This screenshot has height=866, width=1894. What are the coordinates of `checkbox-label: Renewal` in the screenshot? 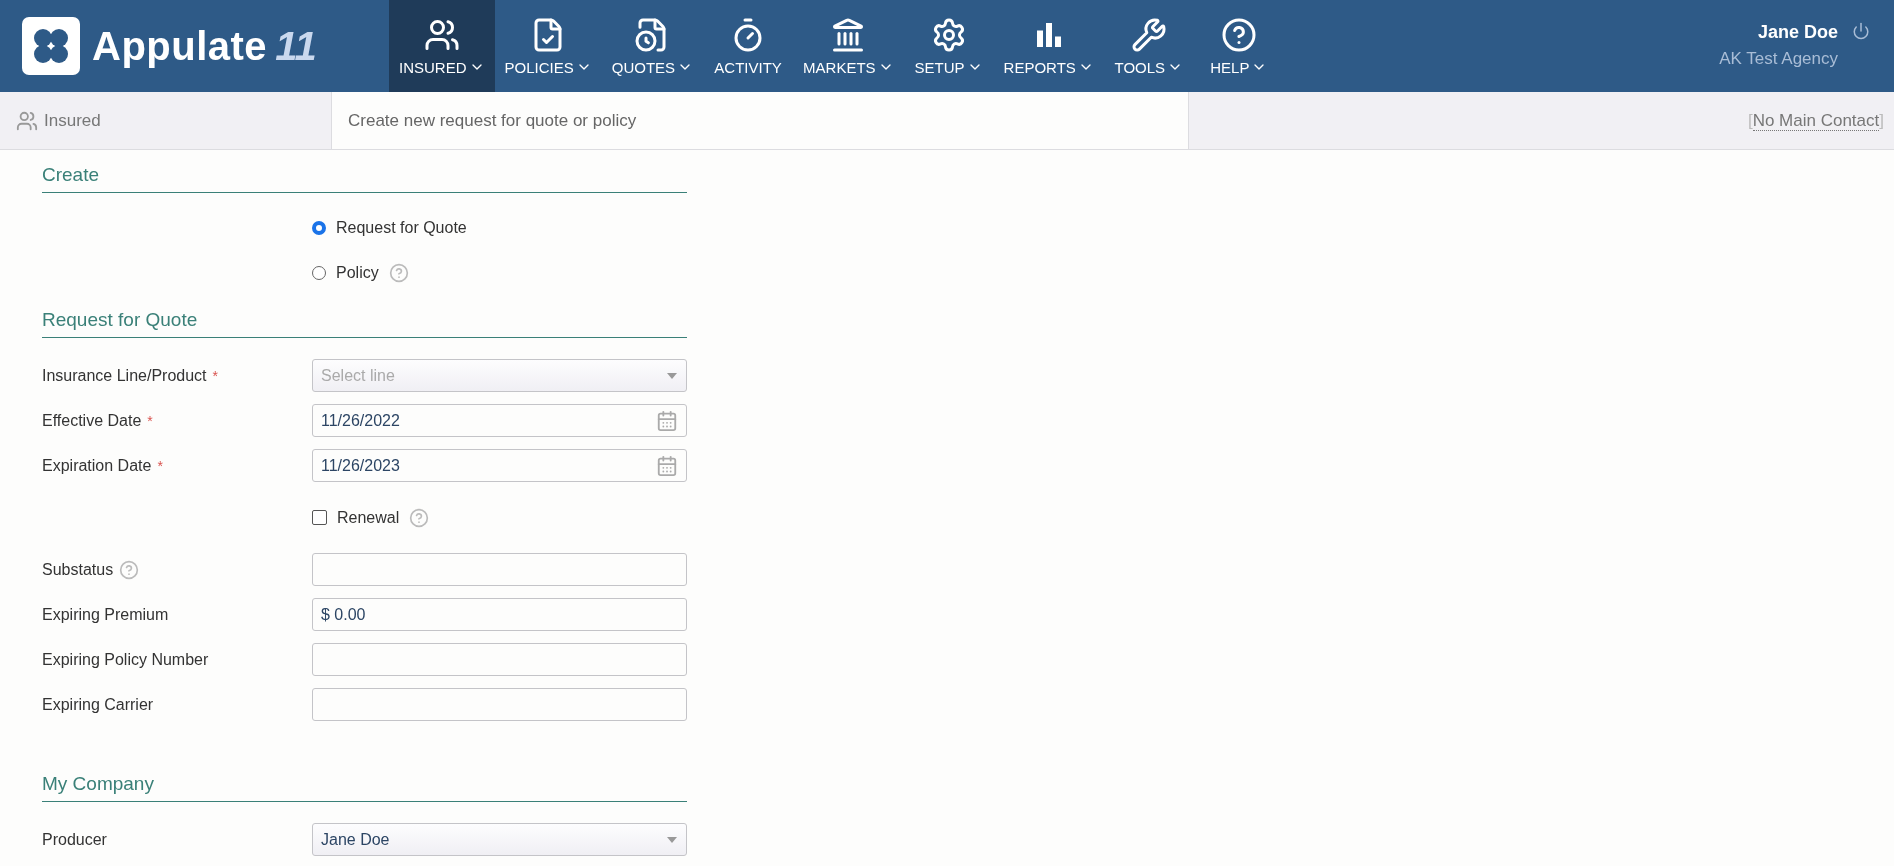 It's located at (368, 517).